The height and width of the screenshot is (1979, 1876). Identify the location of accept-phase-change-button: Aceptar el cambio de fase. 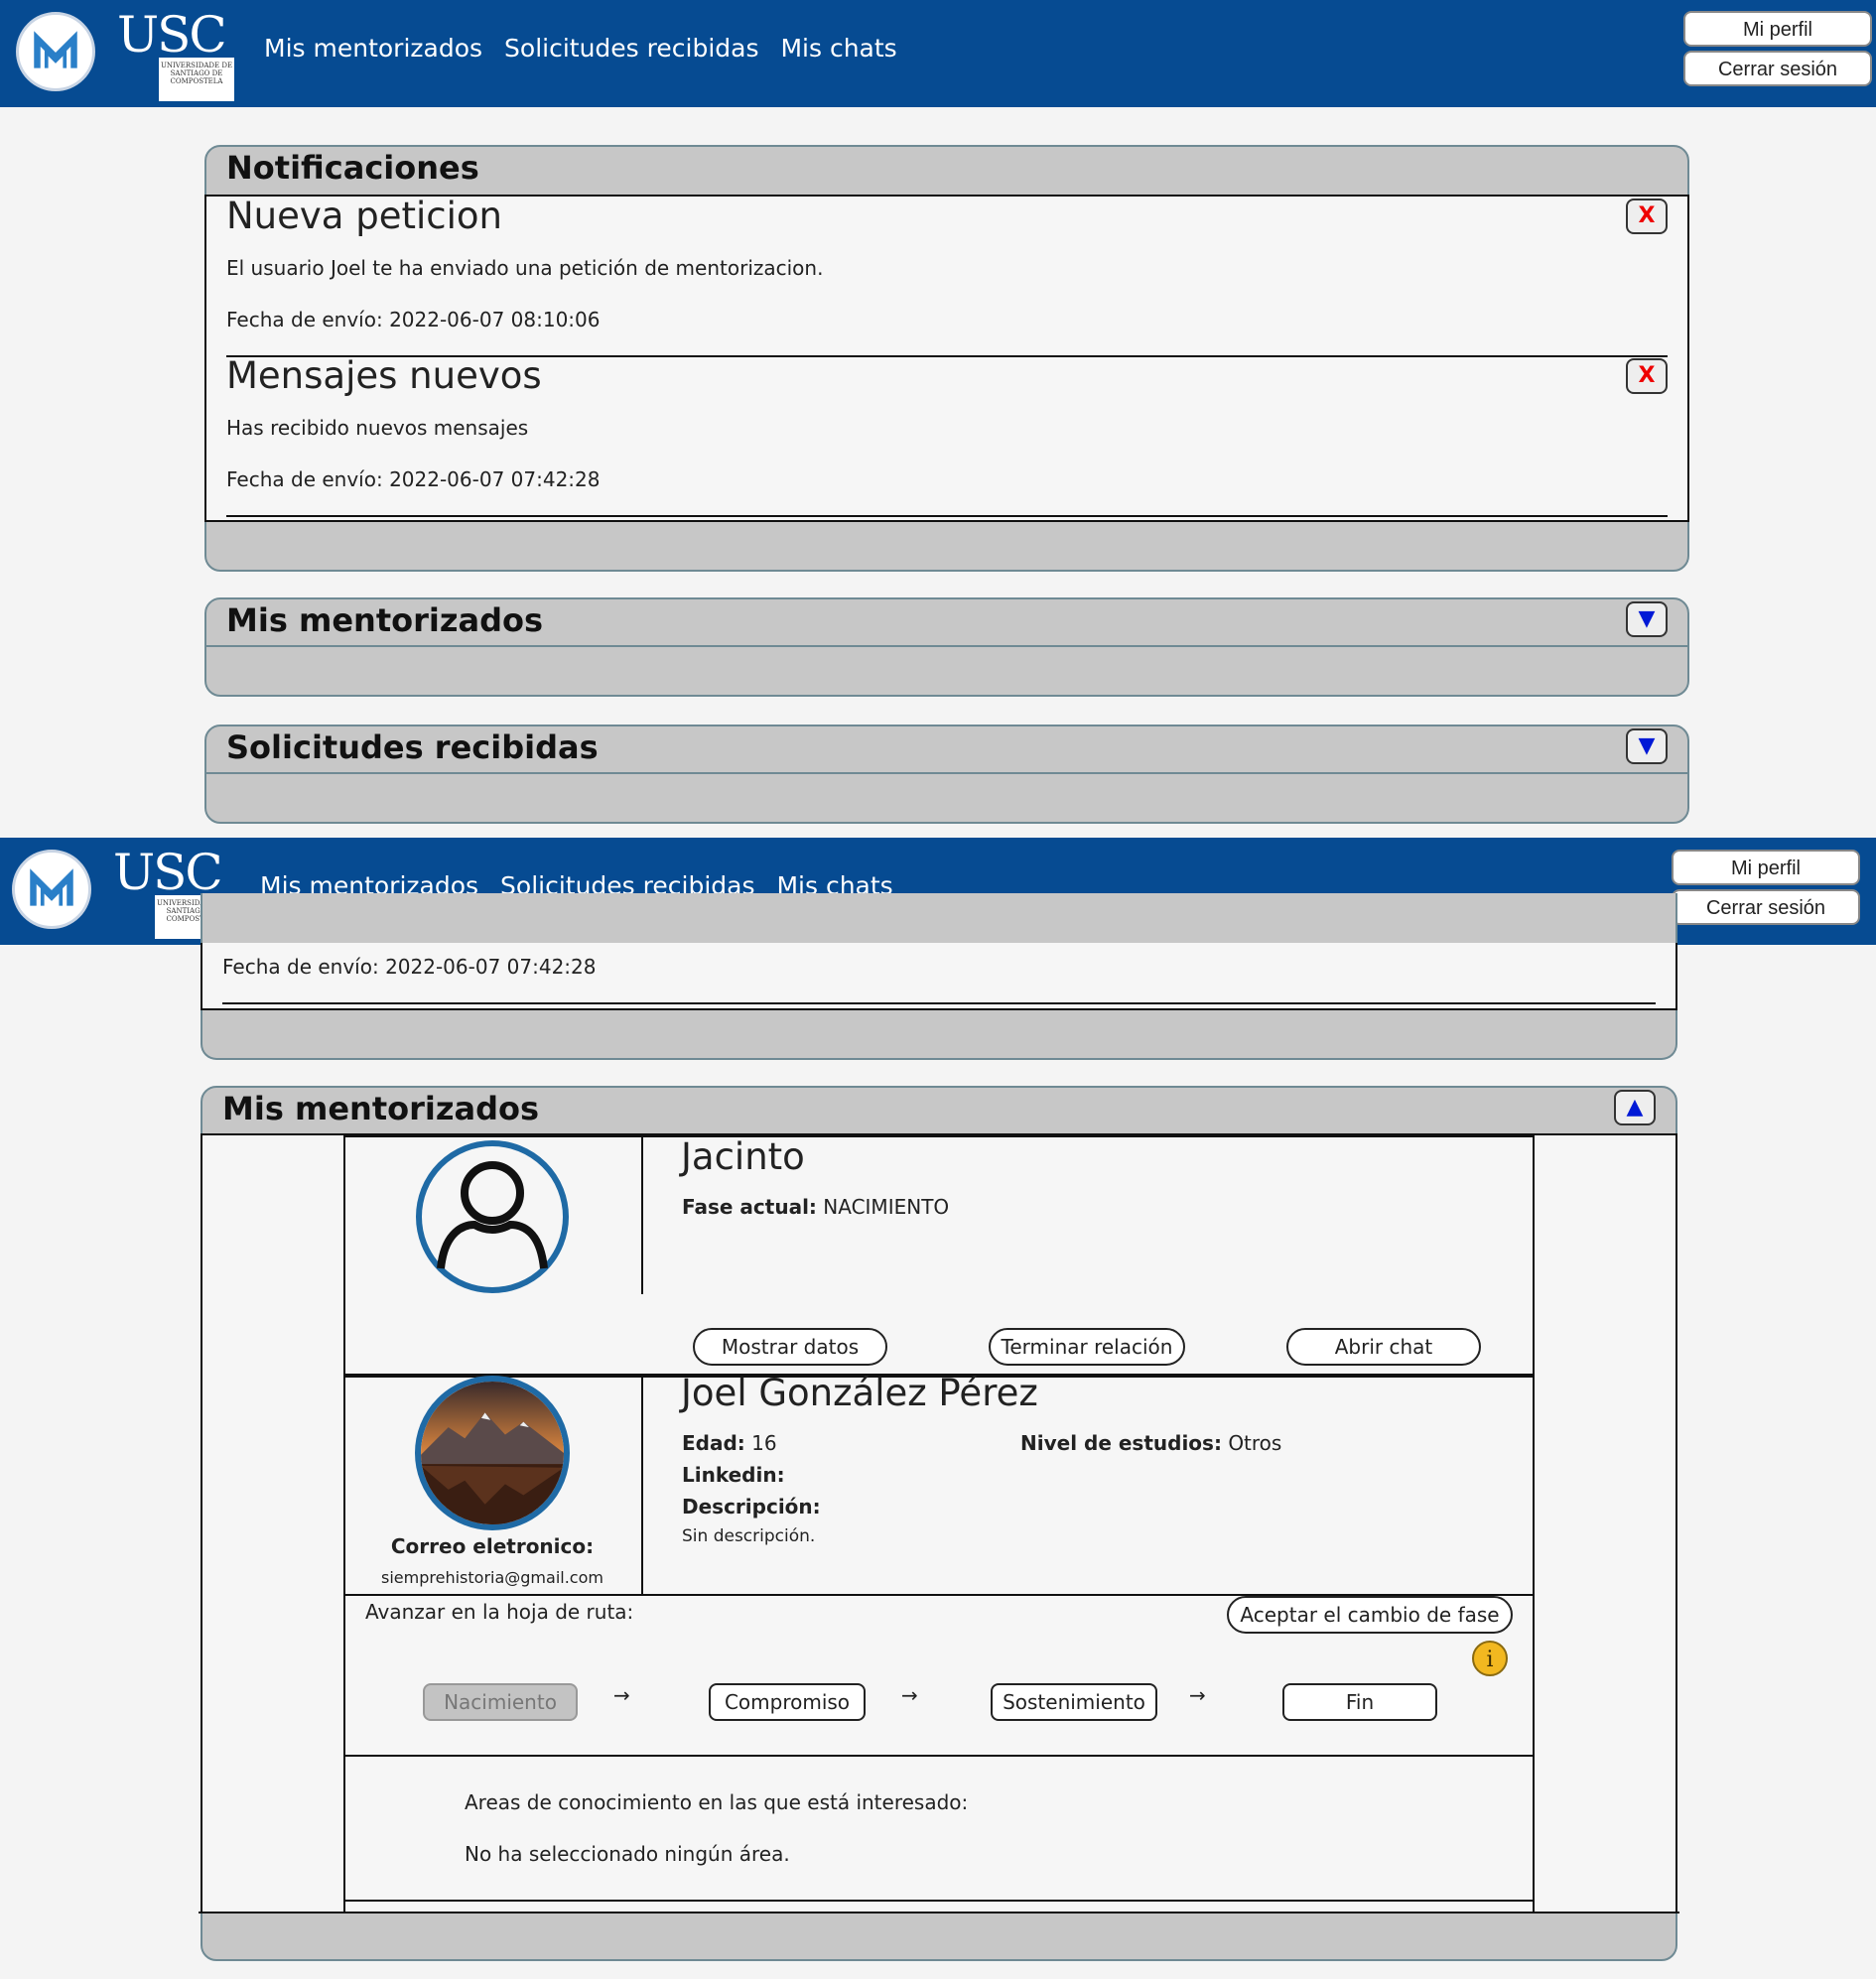
(1370, 1615).